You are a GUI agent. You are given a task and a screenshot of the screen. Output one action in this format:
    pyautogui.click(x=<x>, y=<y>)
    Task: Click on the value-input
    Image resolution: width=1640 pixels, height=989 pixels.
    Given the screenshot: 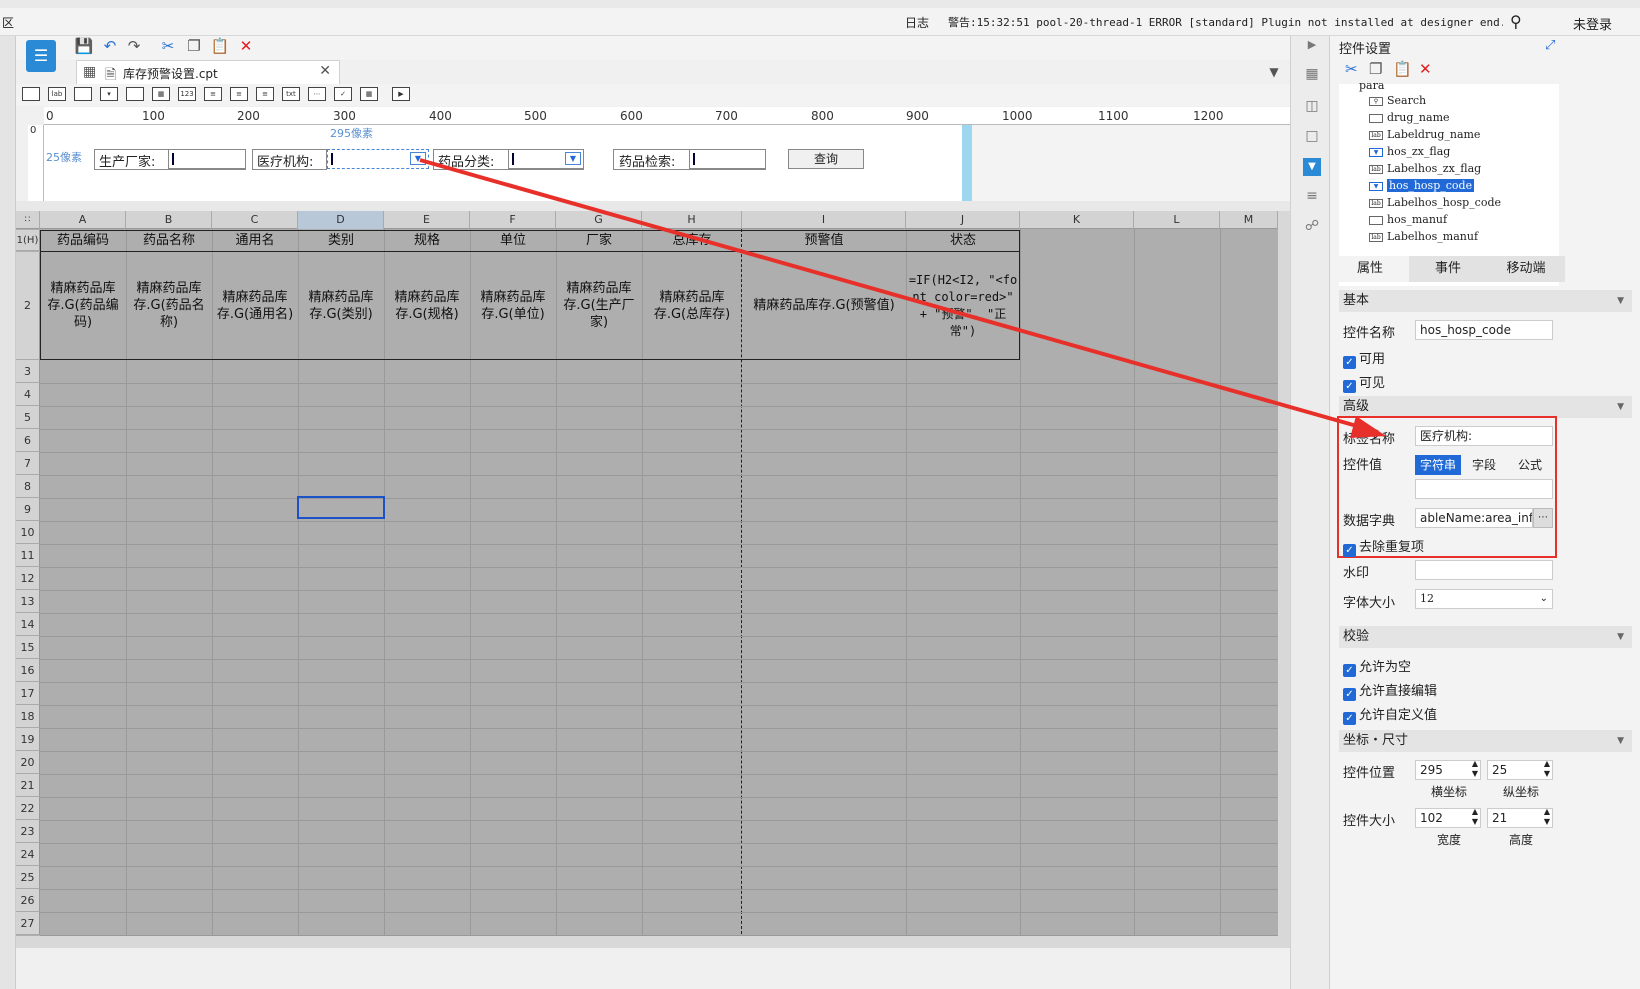 What is the action you would take?
    pyautogui.click(x=1484, y=489)
    